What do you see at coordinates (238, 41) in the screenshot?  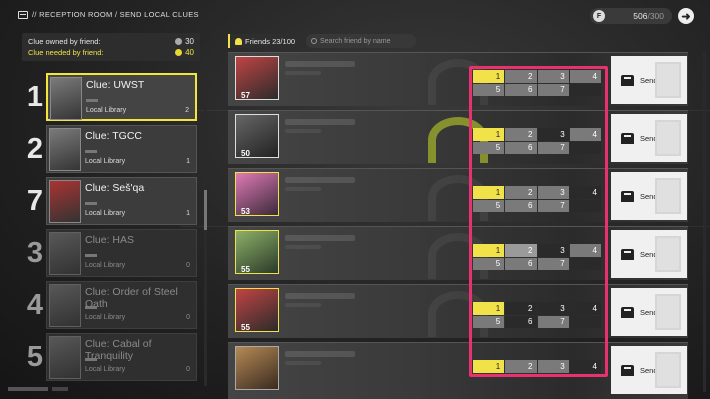 I see `friend-icon` at bounding box center [238, 41].